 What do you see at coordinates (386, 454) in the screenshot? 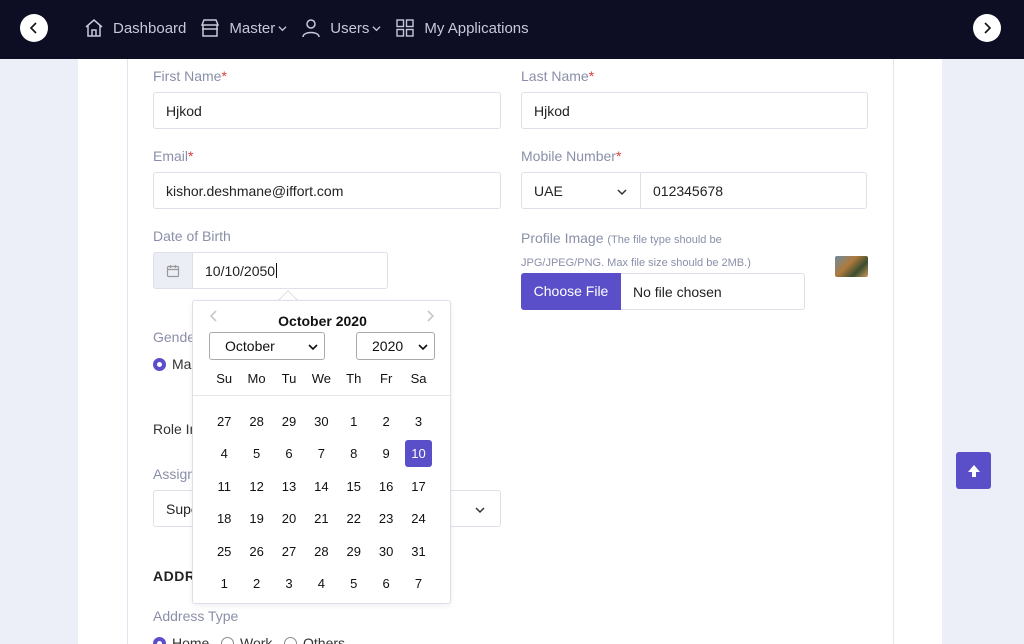
I see `calendar-day: 9` at bounding box center [386, 454].